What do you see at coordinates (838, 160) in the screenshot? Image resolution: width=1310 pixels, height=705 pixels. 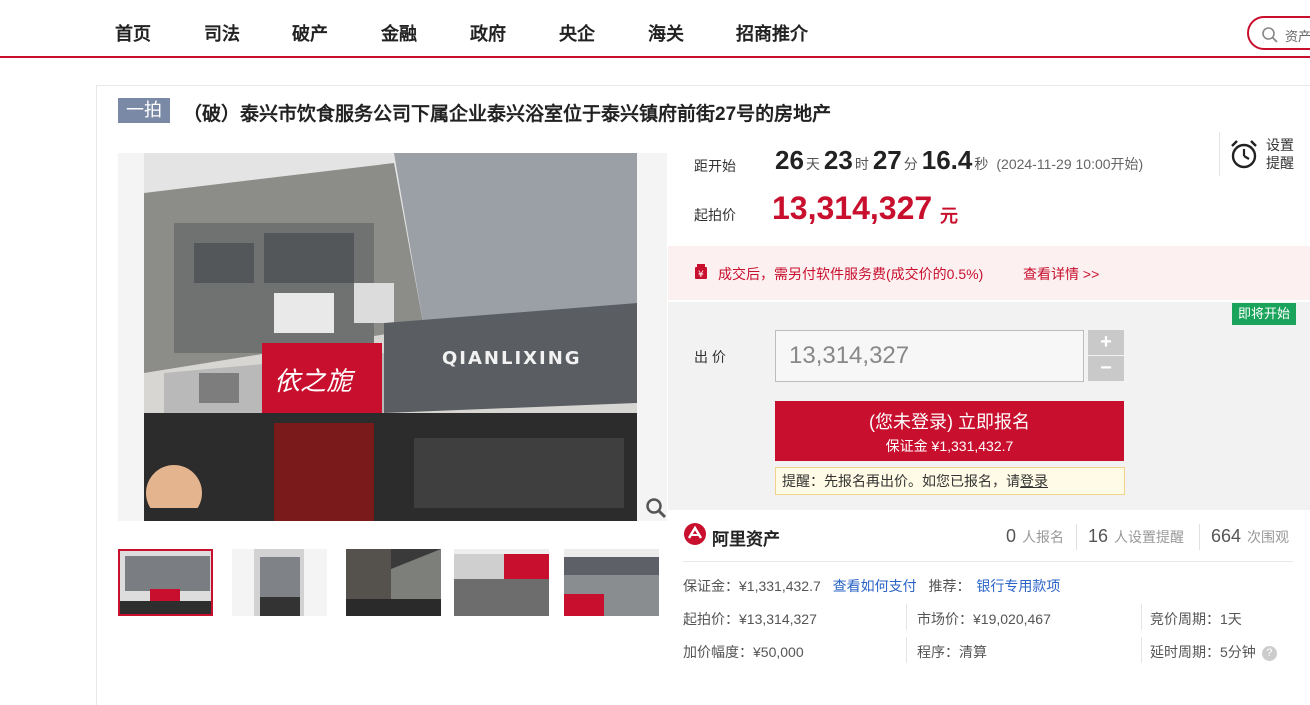 I see `countdown-hours: 23` at bounding box center [838, 160].